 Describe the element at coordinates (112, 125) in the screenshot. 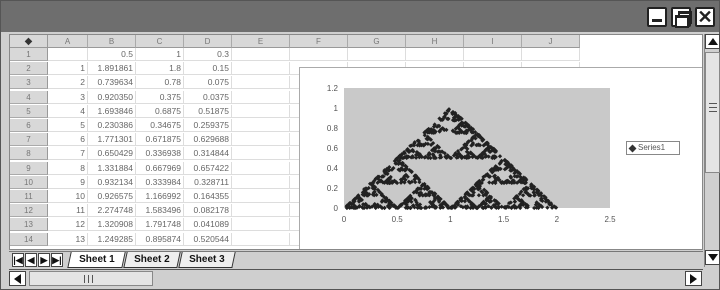

I see `grid-cell: 0.230386` at that location.